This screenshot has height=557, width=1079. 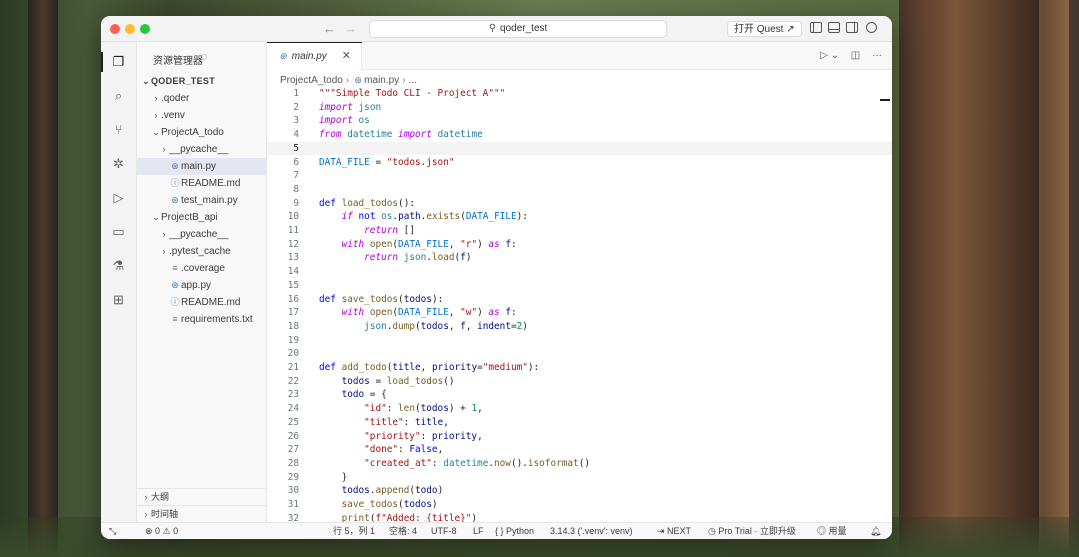 What do you see at coordinates (118, 197) in the screenshot?
I see `run-debug-icon: ▷` at bounding box center [118, 197].